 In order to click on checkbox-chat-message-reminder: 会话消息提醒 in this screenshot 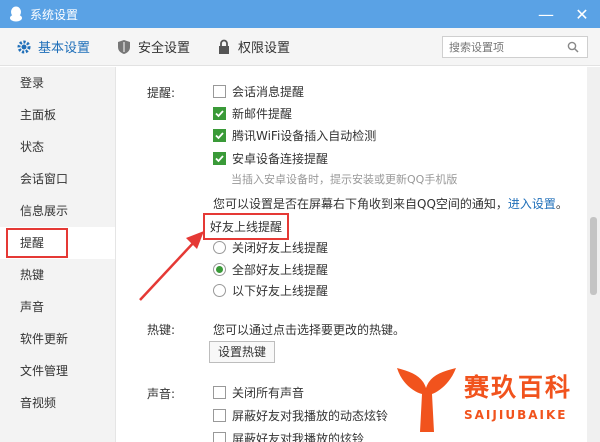, I will do `click(258, 91)`.